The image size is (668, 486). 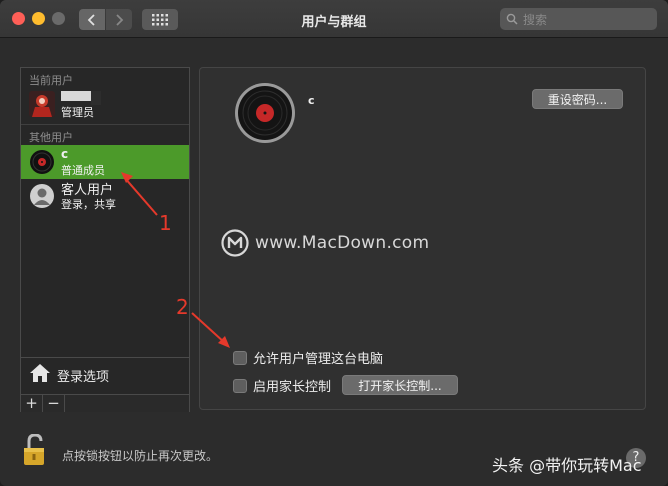 I want to click on add-remove-bar: + −, so click(x=105, y=403).